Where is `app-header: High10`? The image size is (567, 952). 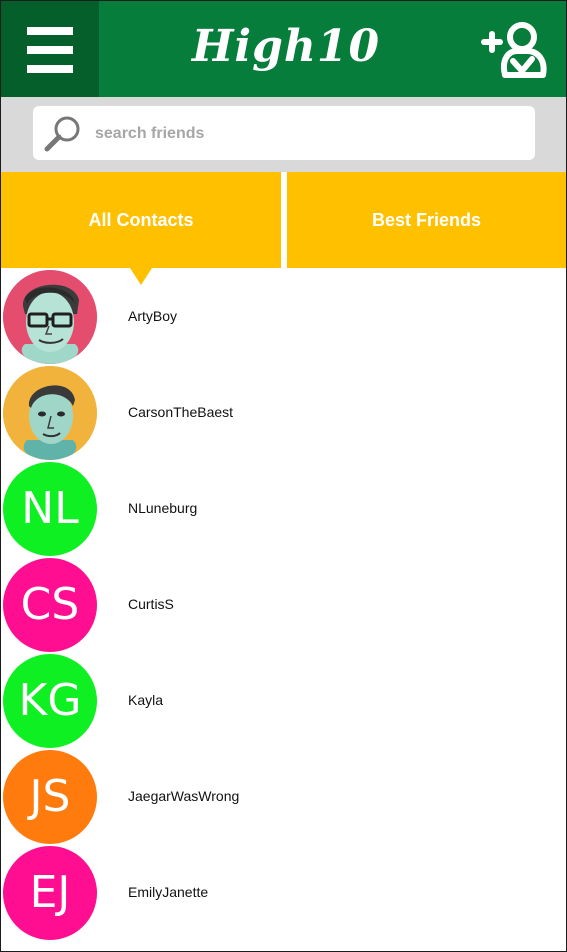 app-header: High10 is located at coordinates (283, 49).